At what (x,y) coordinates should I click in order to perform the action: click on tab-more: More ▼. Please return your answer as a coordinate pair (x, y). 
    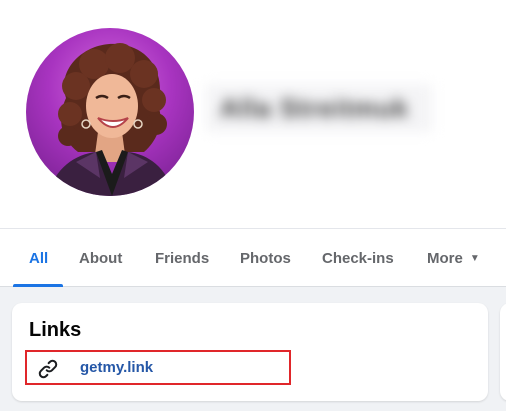
    Looking at the image, I should click on (453, 258).